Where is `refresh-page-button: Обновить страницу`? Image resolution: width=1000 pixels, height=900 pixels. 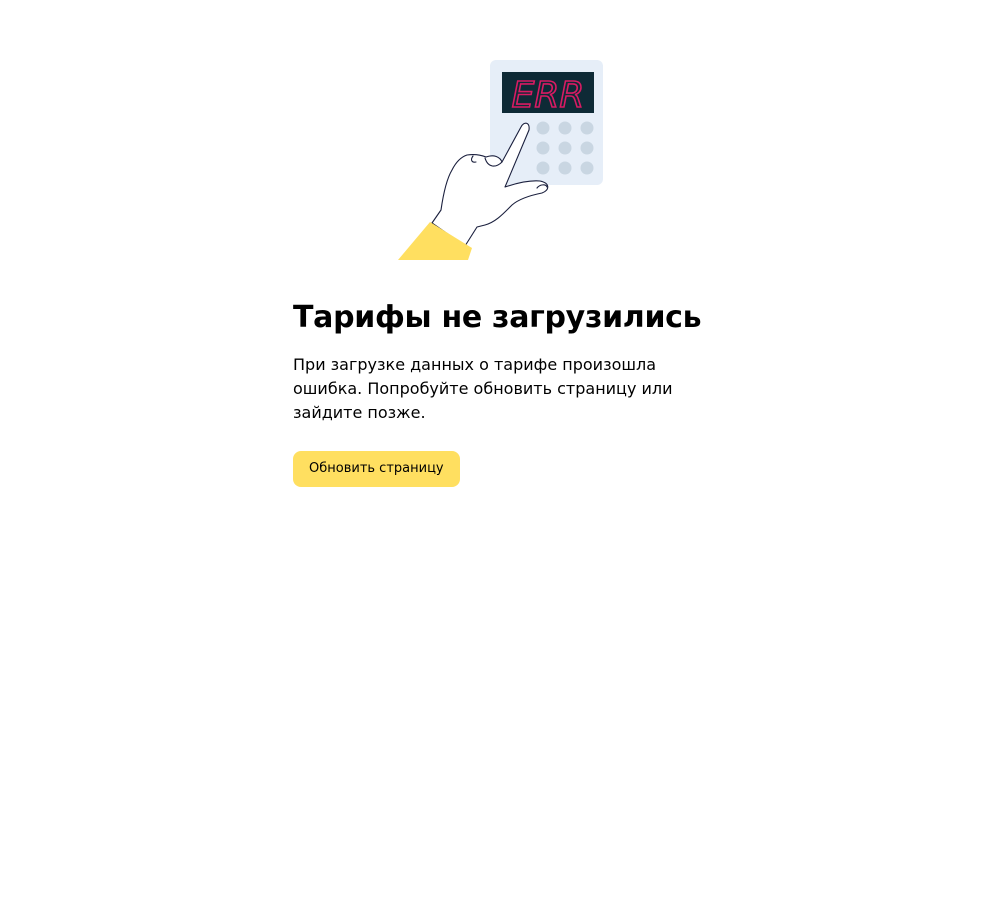 refresh-page-button: Обновить страницу is located at coordinates (376, 469).